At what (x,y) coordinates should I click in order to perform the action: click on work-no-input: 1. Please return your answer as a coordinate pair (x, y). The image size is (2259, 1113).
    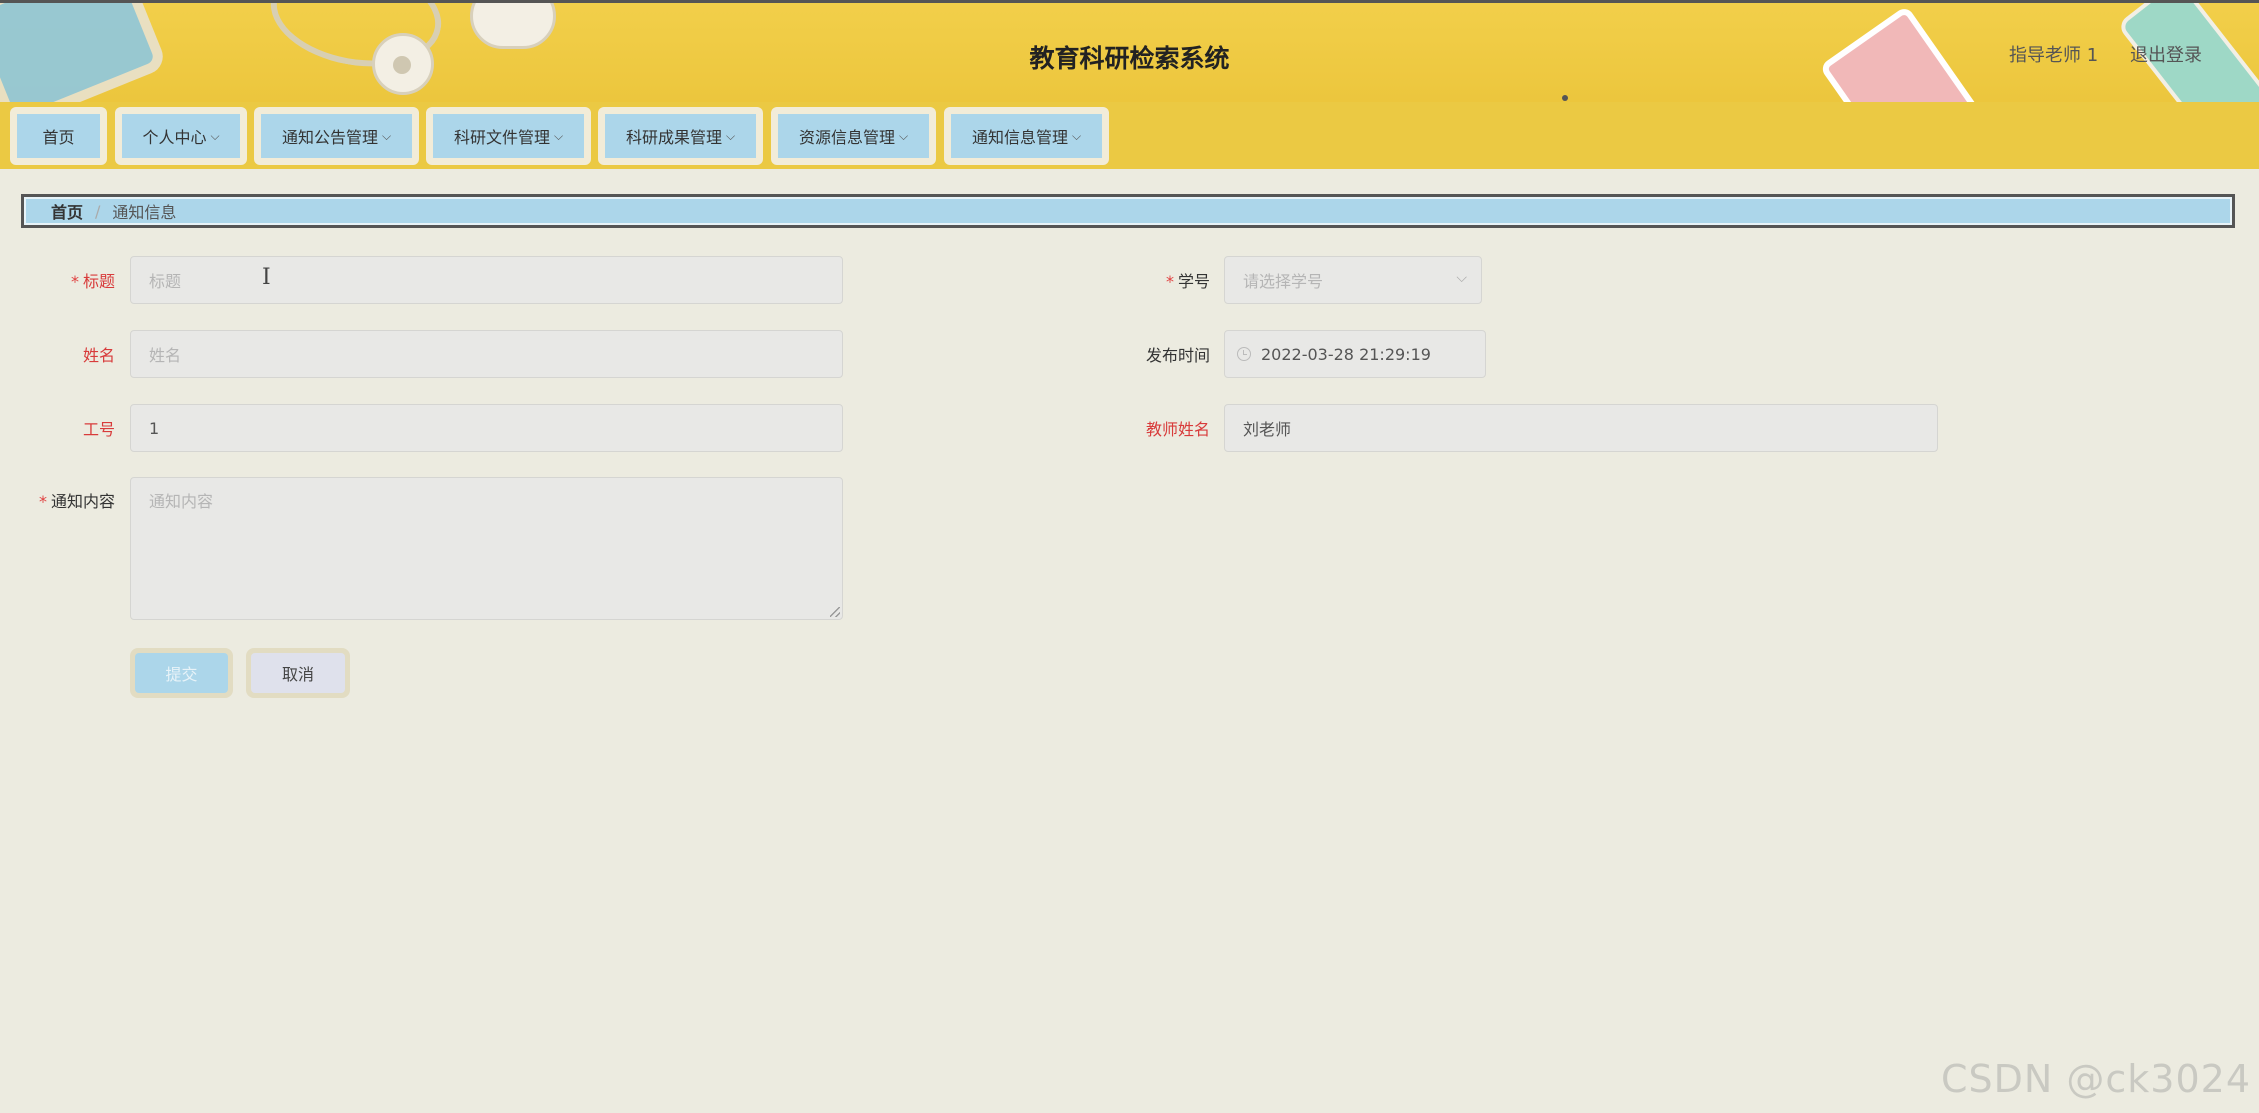
    Looking at the image, I should click on (486, 428).